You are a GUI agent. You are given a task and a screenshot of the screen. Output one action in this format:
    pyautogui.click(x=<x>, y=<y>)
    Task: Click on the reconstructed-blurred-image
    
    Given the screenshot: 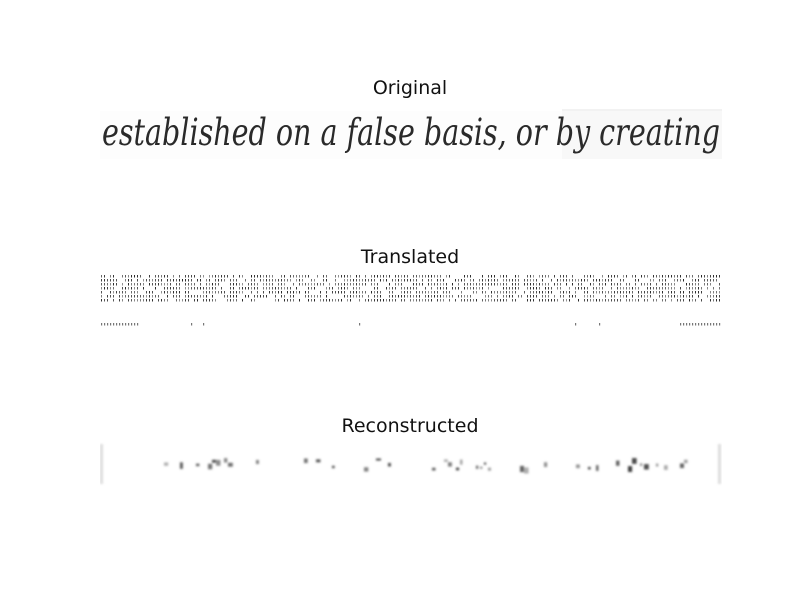 What is the action you would take?
    pyautogui.click(x=411, y=465)
    